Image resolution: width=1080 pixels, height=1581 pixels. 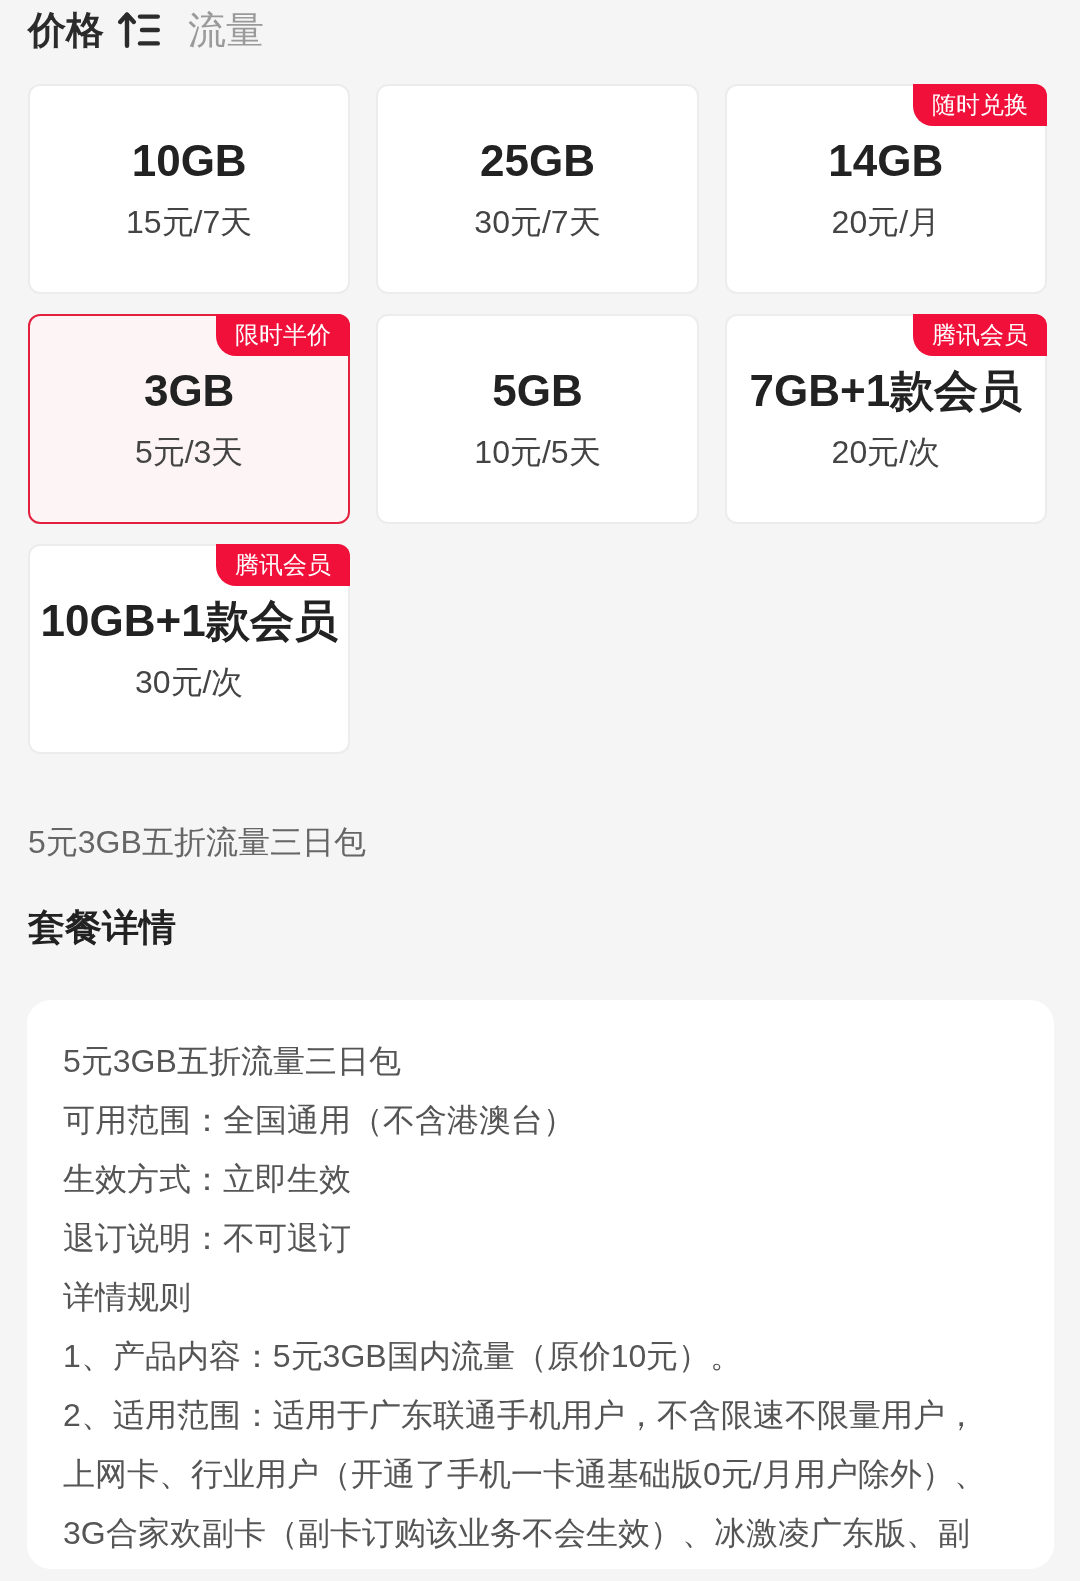 I want to click on package-card: 10GB 15元/7天, so click(x=189, y=189).